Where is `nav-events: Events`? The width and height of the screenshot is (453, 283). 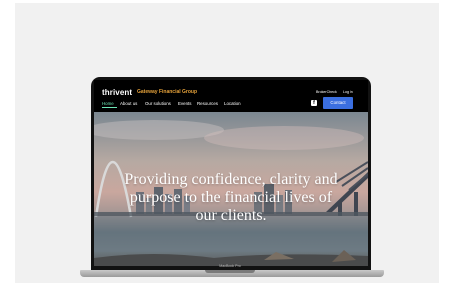 nav-events: Events is located at coordinates (184, 103).